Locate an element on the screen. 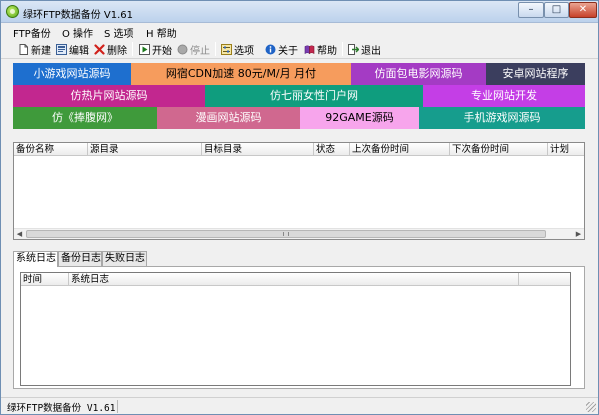  backup-list-header: 备份名称 源目录 目标目录 状态 上次备份时间 下次备份时间 计划 is located at coordinates (299, 149).